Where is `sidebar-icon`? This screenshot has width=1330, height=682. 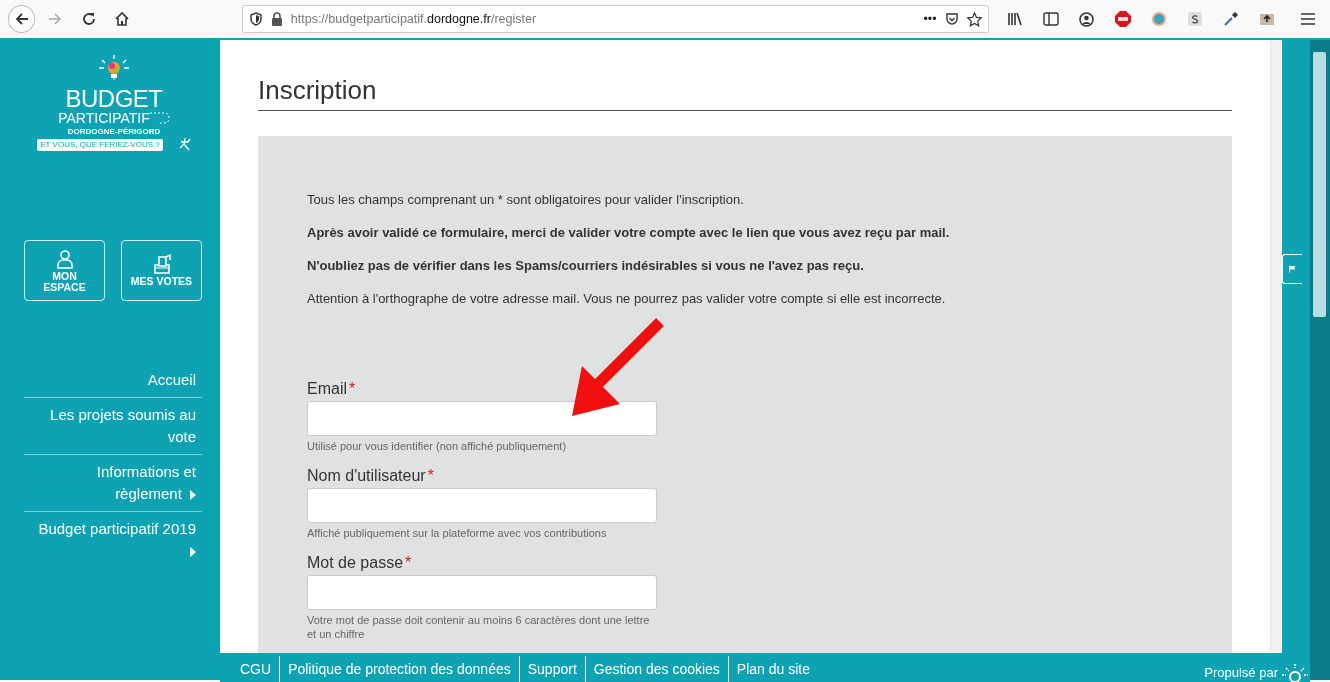
sidebar-icon is located at coordinates (1050, 19).